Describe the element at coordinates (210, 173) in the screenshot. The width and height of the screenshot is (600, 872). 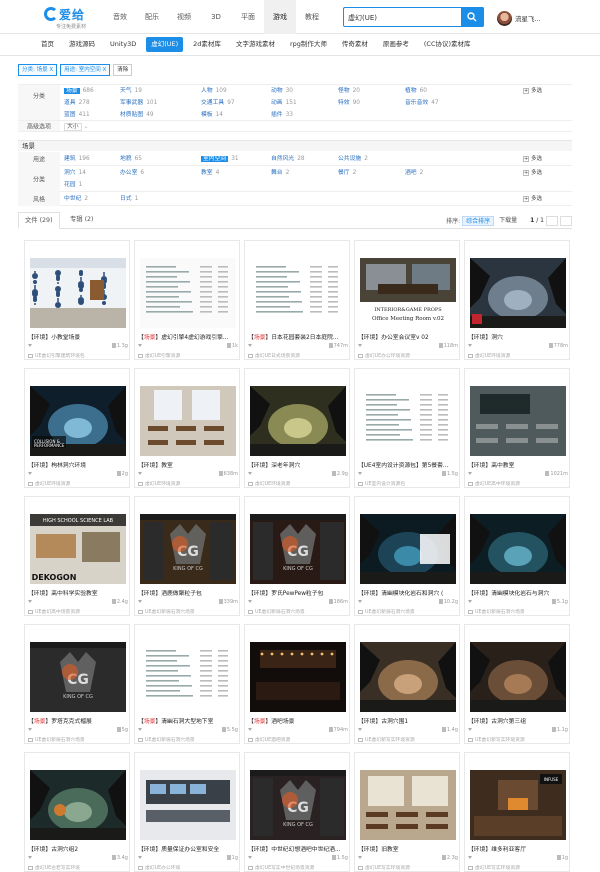
I see `filter-option: 教室 4` at that location.